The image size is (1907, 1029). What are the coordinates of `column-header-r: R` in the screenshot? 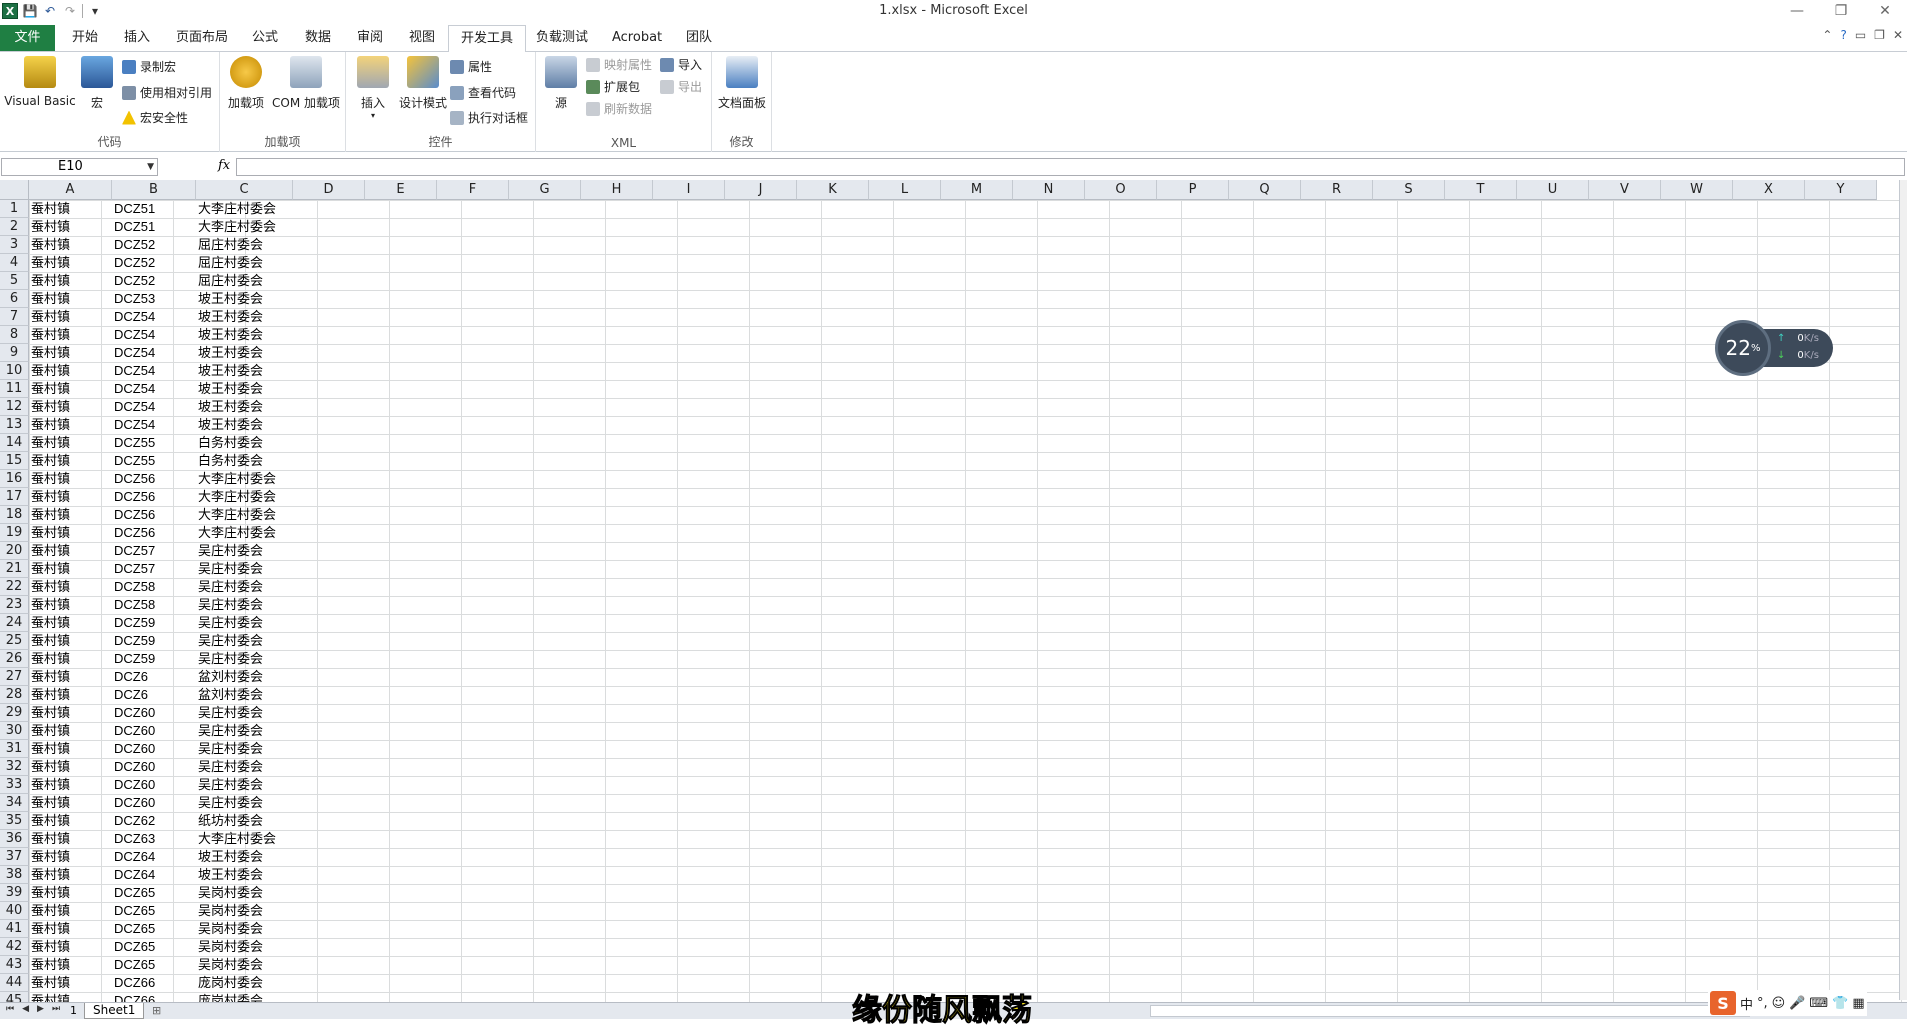 It's located at (1337, 190).